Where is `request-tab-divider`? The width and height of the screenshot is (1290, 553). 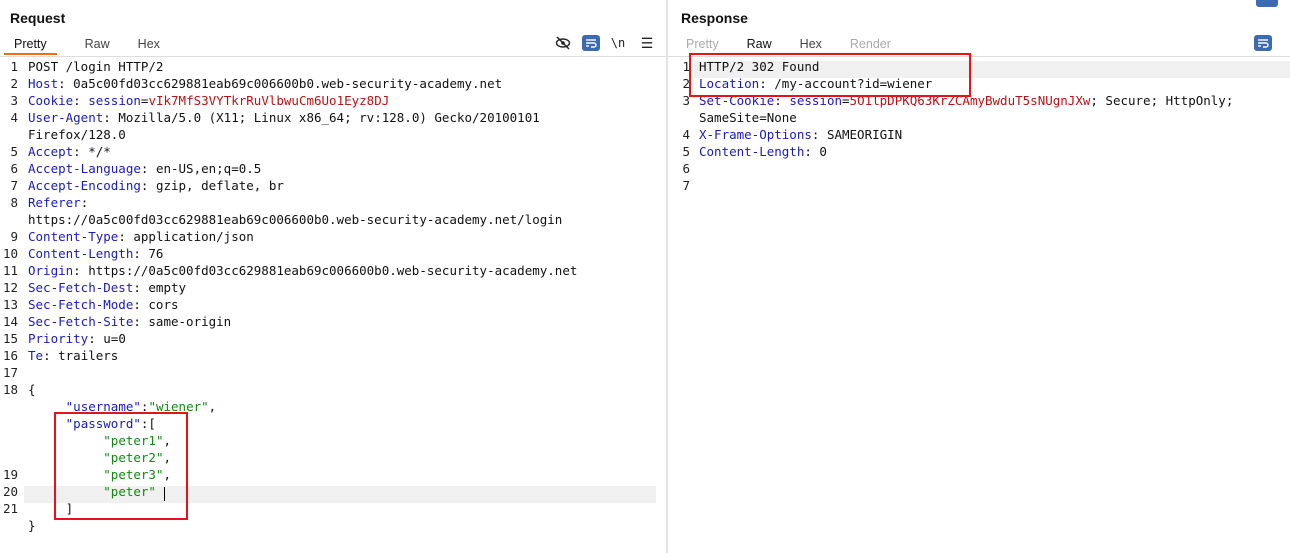
request-tab-divider is located at coordinates (333, 56).